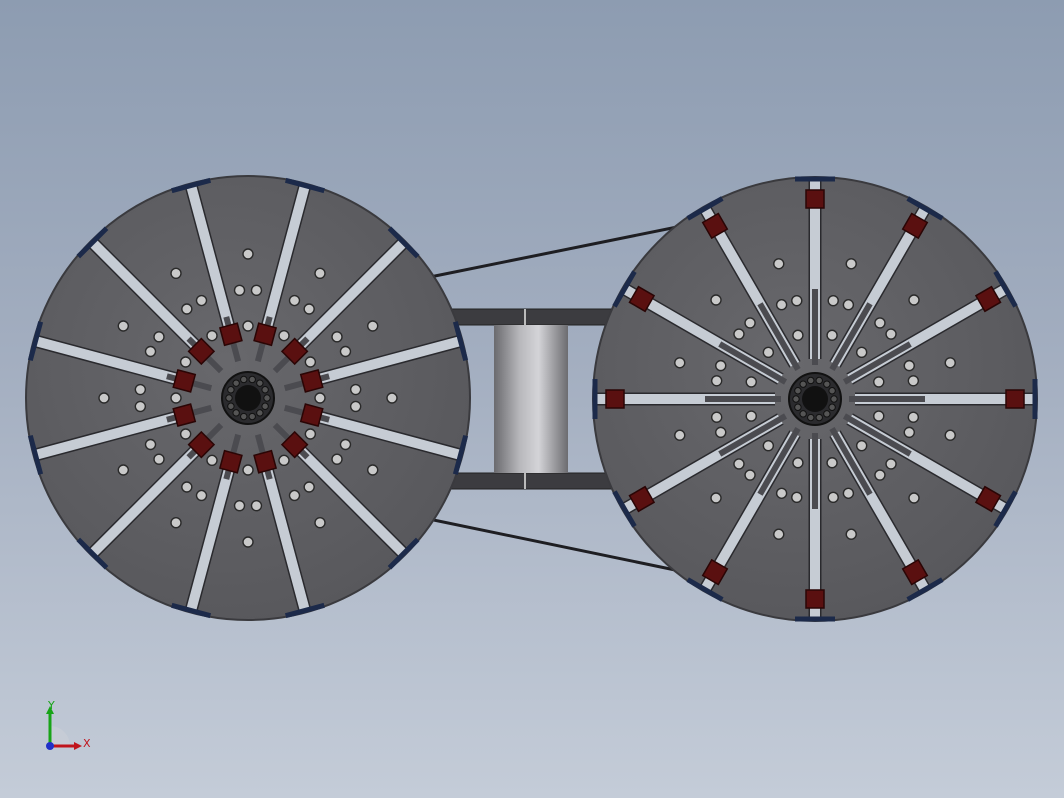 Image resolution: width=1064 pixels, height=798 pixels. Describe the element at coordinates (68, 725) in the screenshot. I see `coordinate-triad: Y X` at that location.